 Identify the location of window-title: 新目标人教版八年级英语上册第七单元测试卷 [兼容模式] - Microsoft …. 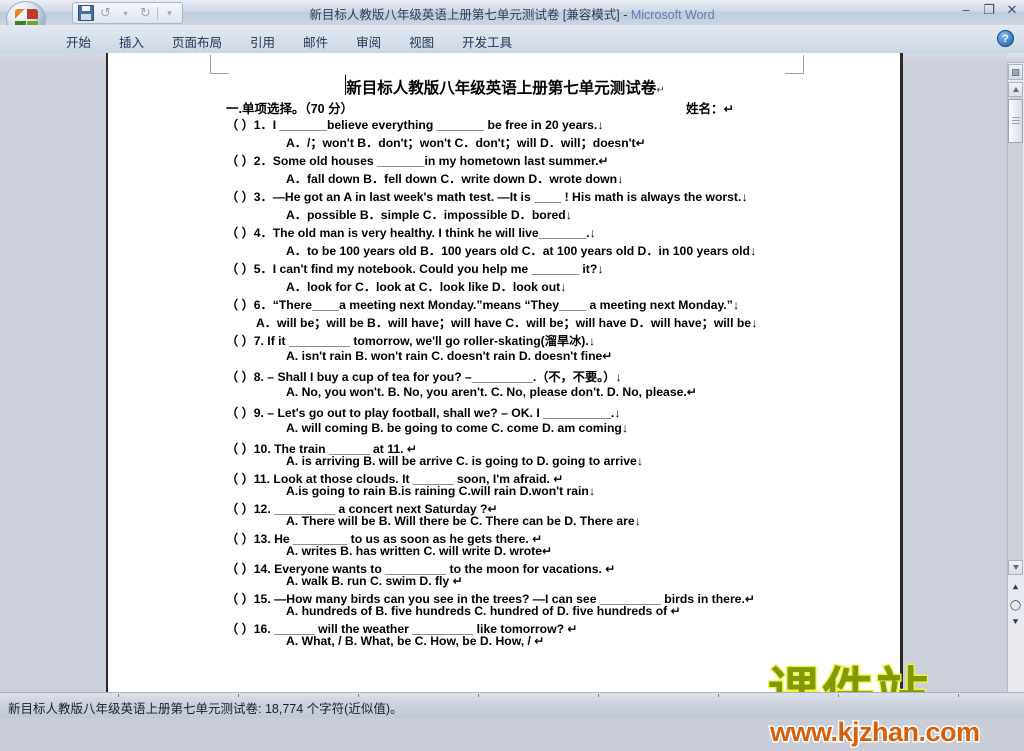
(512, 13).